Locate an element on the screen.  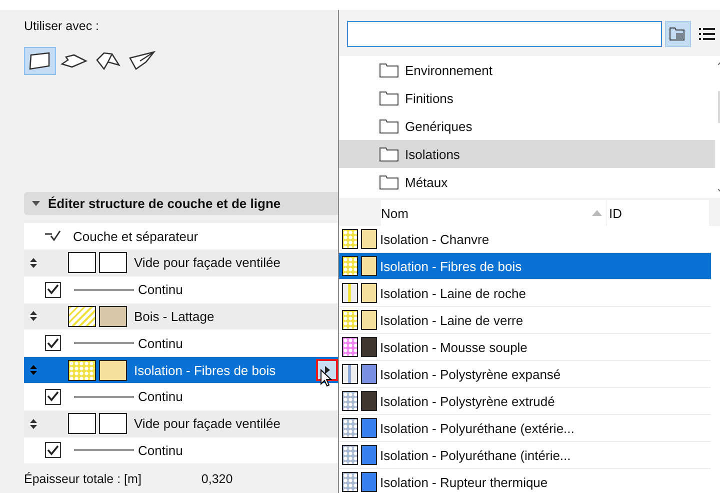
tool-button is located at coordinates (40, 61).